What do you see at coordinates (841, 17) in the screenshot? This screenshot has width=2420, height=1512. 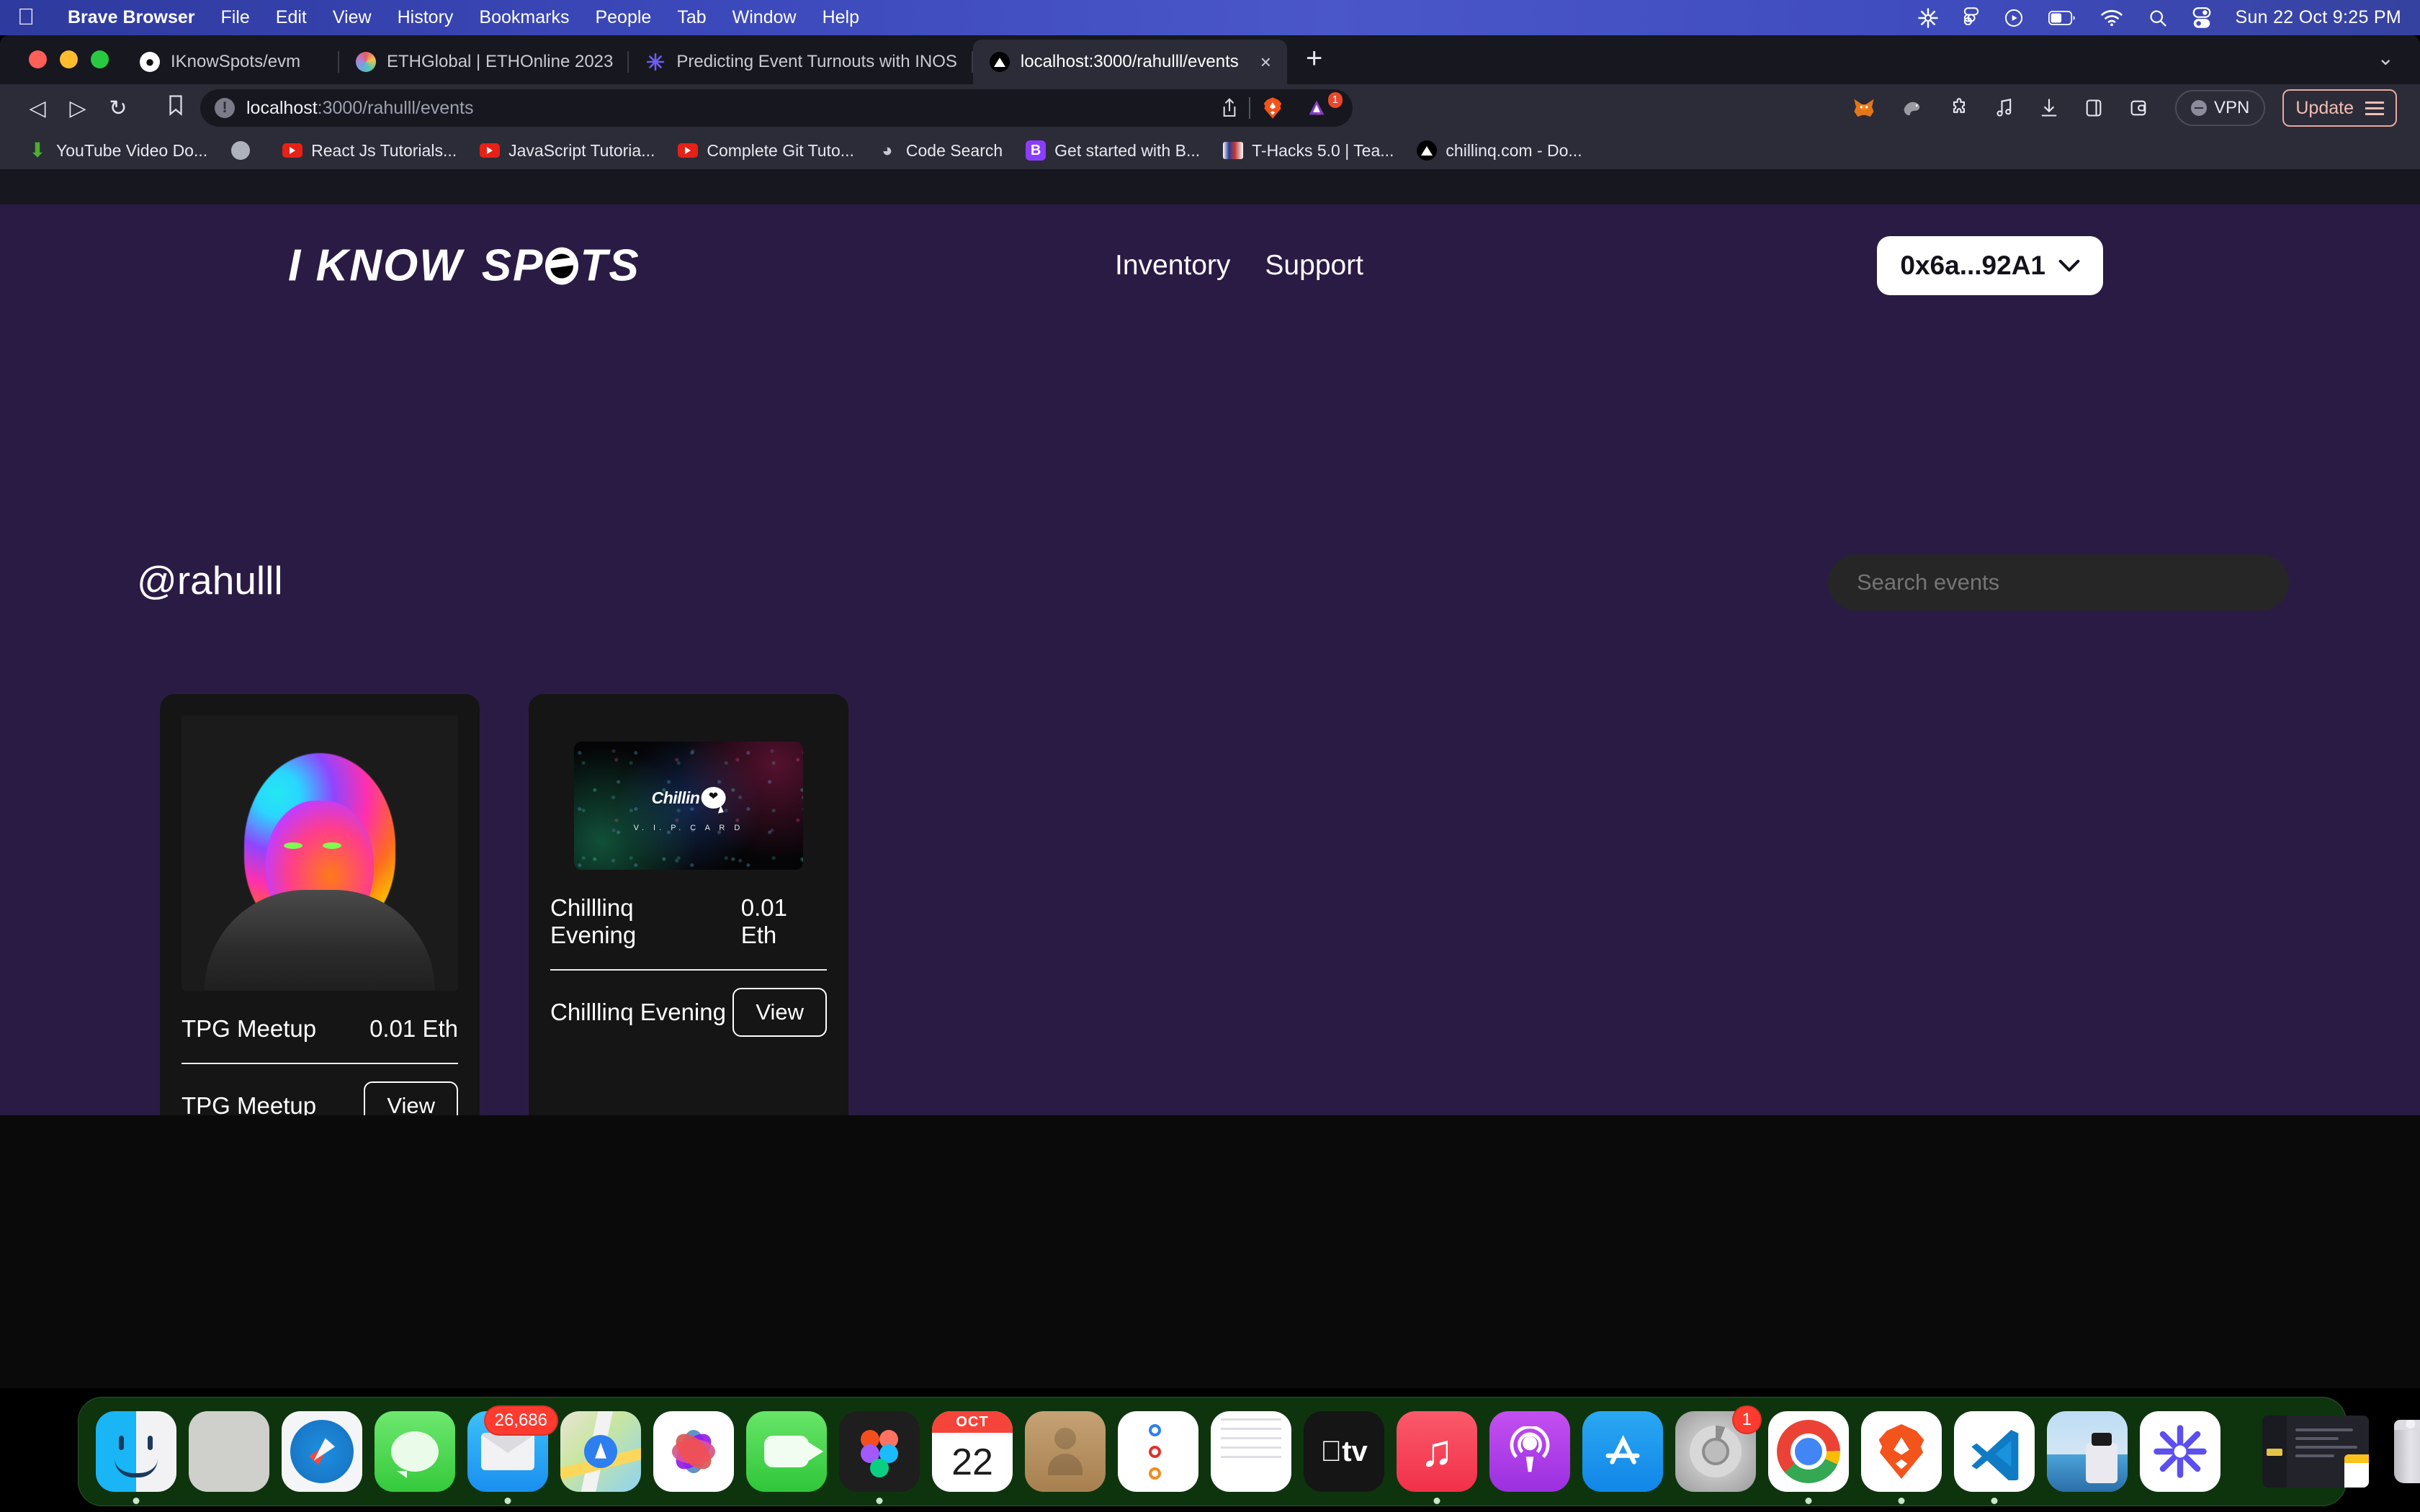 I see `menu-item-help: Help` at bounding box center [841, 17].